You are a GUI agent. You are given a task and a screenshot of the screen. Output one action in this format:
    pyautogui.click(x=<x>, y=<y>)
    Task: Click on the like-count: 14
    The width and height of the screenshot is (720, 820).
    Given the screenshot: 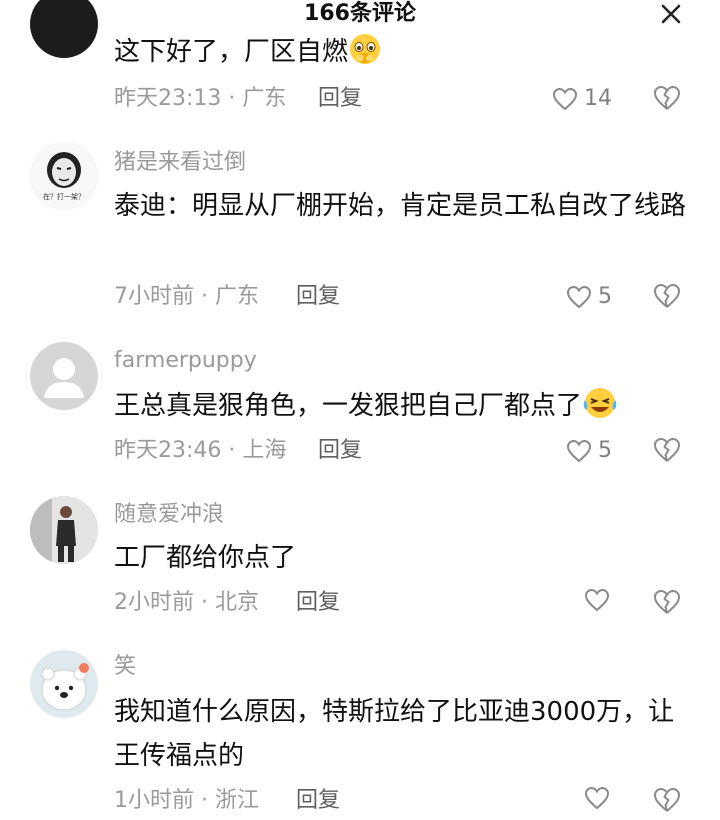 What is the action you would take?
    pyautogui.click(x=598, y=98)
    